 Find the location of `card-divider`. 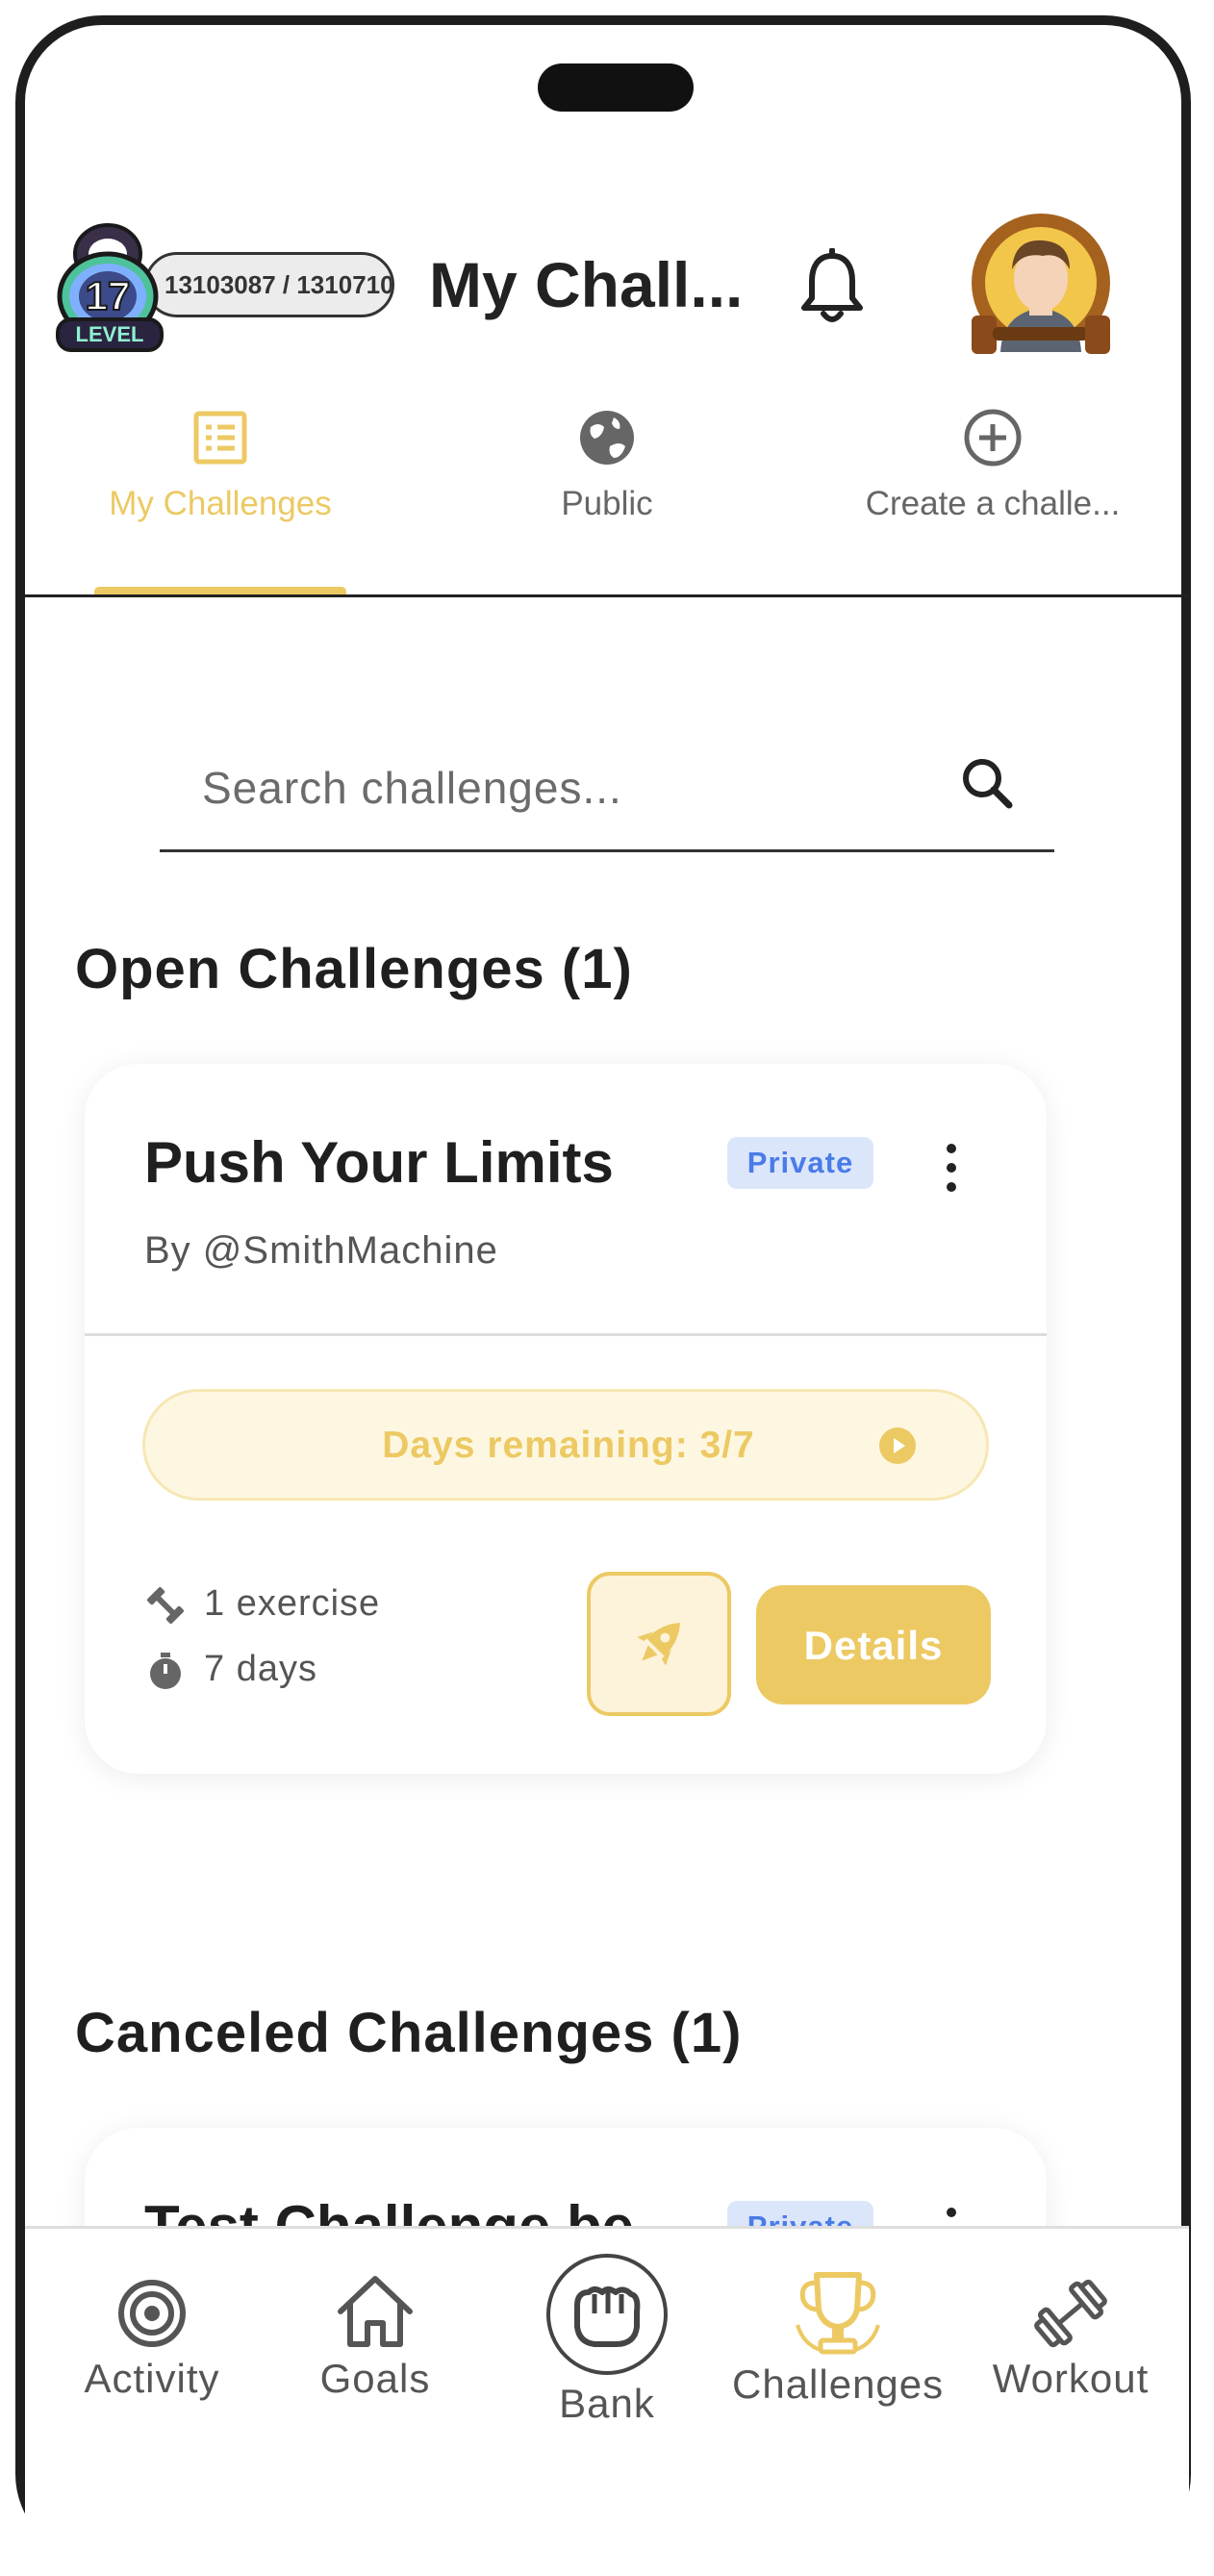

card-divider is located at coordinates (566, 1334).